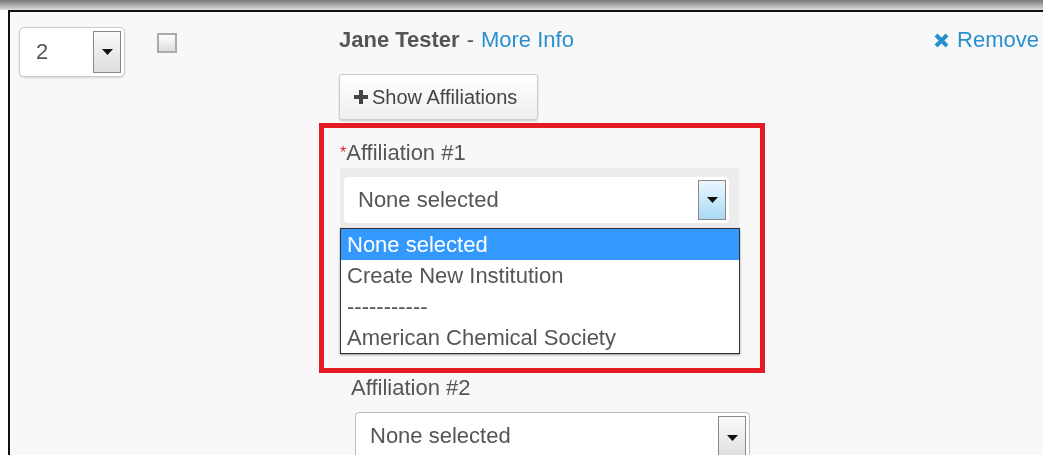  What do you see at coordinates (439, 97) in the screenshot?
I see `show-affiliations-button: Show Affiliations` at bounding box center [439, 97].